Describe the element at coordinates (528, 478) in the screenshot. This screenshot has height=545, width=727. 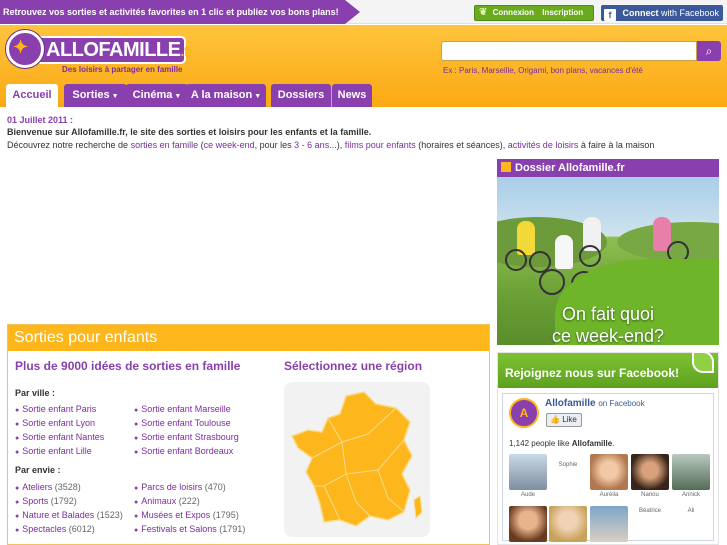
I see `fan-face: Aude` at that location.